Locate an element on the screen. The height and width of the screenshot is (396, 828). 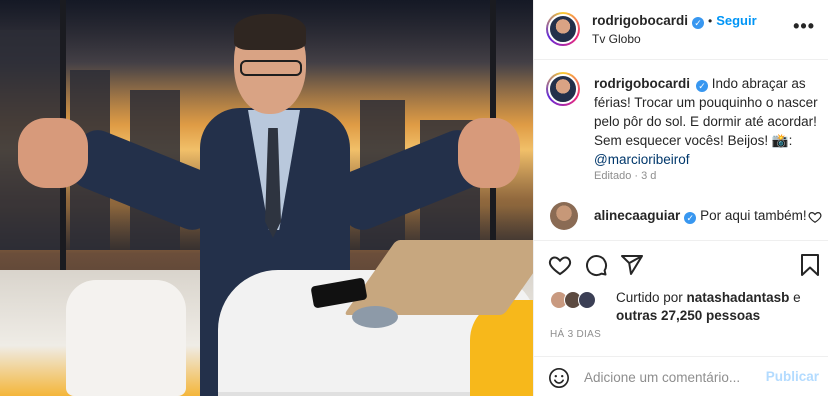
like-heart-icon is located at coordinates (560, 265).